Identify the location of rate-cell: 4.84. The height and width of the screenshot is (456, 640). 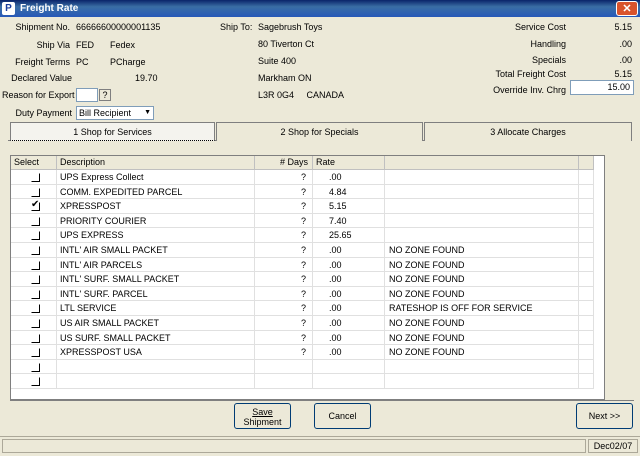
(349, 192).